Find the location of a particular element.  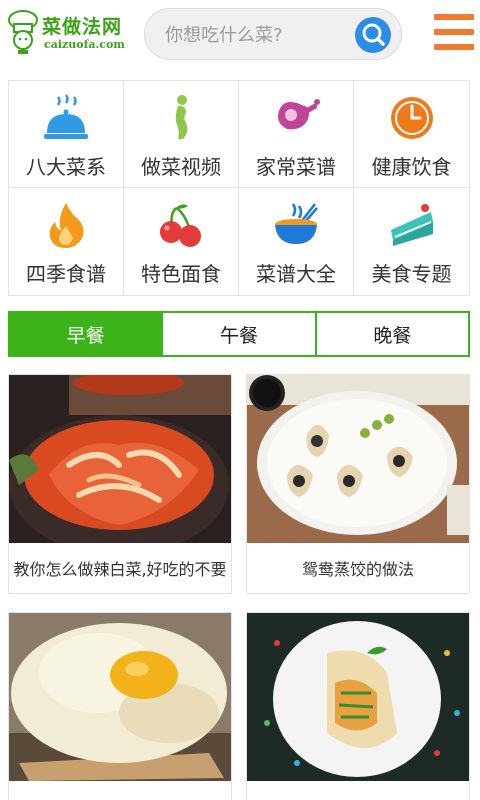

recipe-title: 教你怎么做辣白菜,好吃的不要 is located at coordinates (120, 569).